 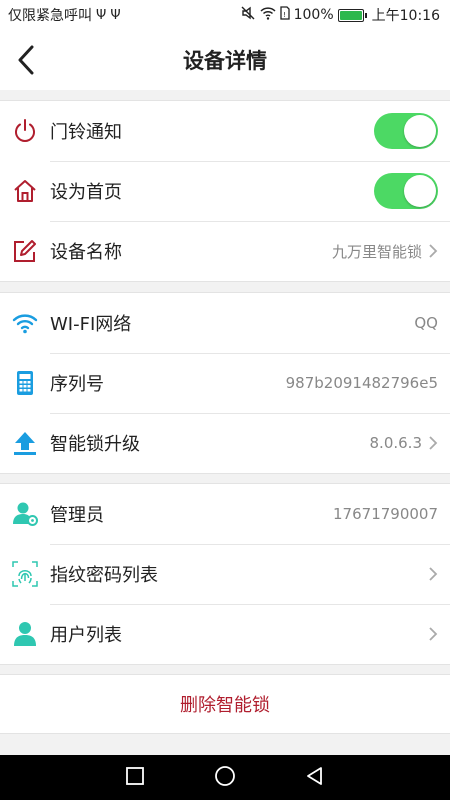 What do you see at coordinates (361, 383) in the screenshot?
I see `serial-number-value: 987b2091482796e5` at bounding box center [361, 383].